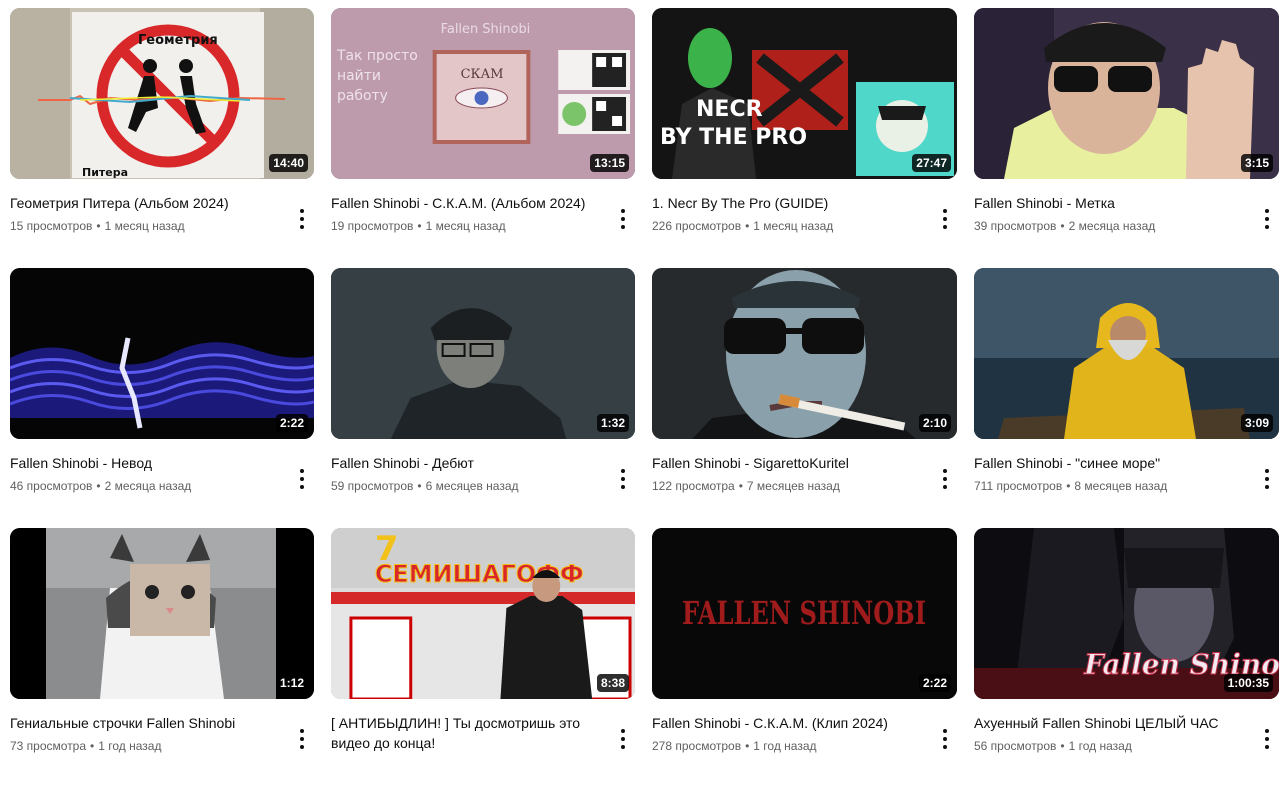  I want to click on video-stats: 278 просмотров • 1 год назад, so click(788, 746).